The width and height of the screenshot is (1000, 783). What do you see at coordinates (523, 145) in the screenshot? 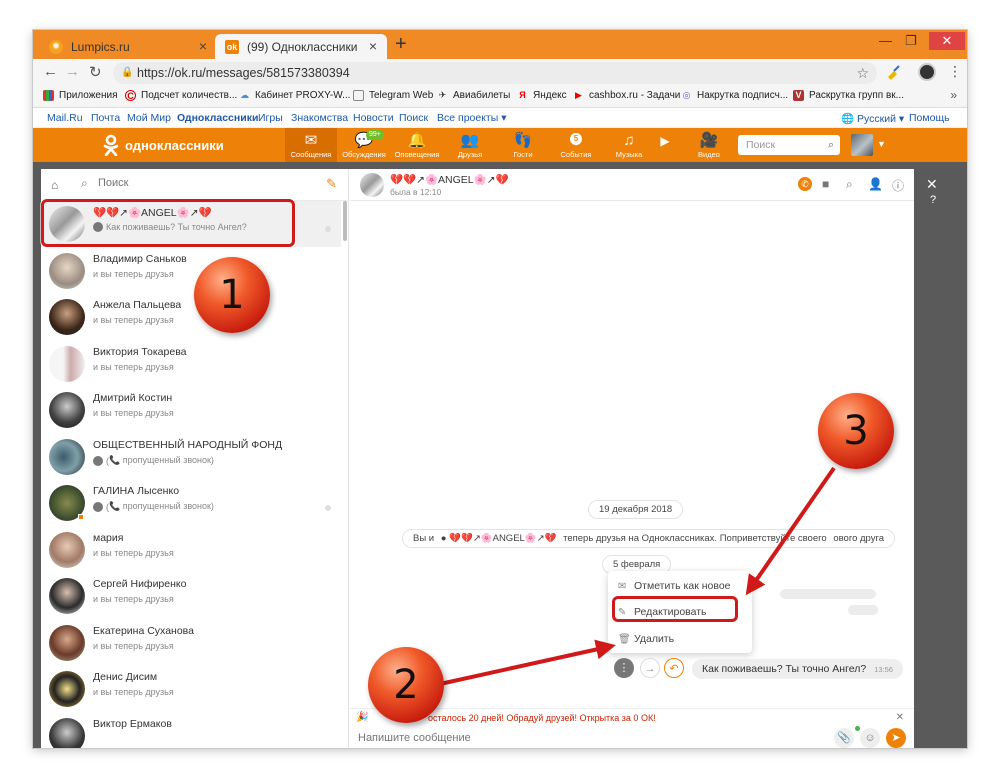
I see `nav-guests: 👣 Гости` at bounding box center [523, 145].